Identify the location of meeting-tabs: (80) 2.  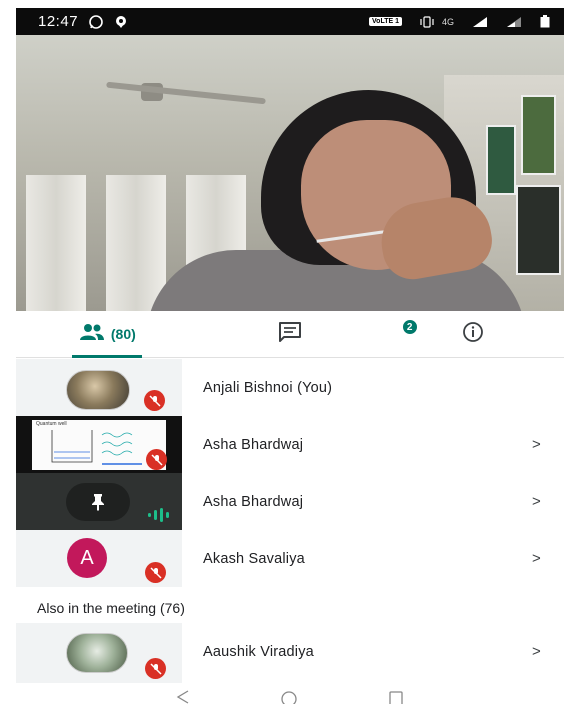
(290, 334).